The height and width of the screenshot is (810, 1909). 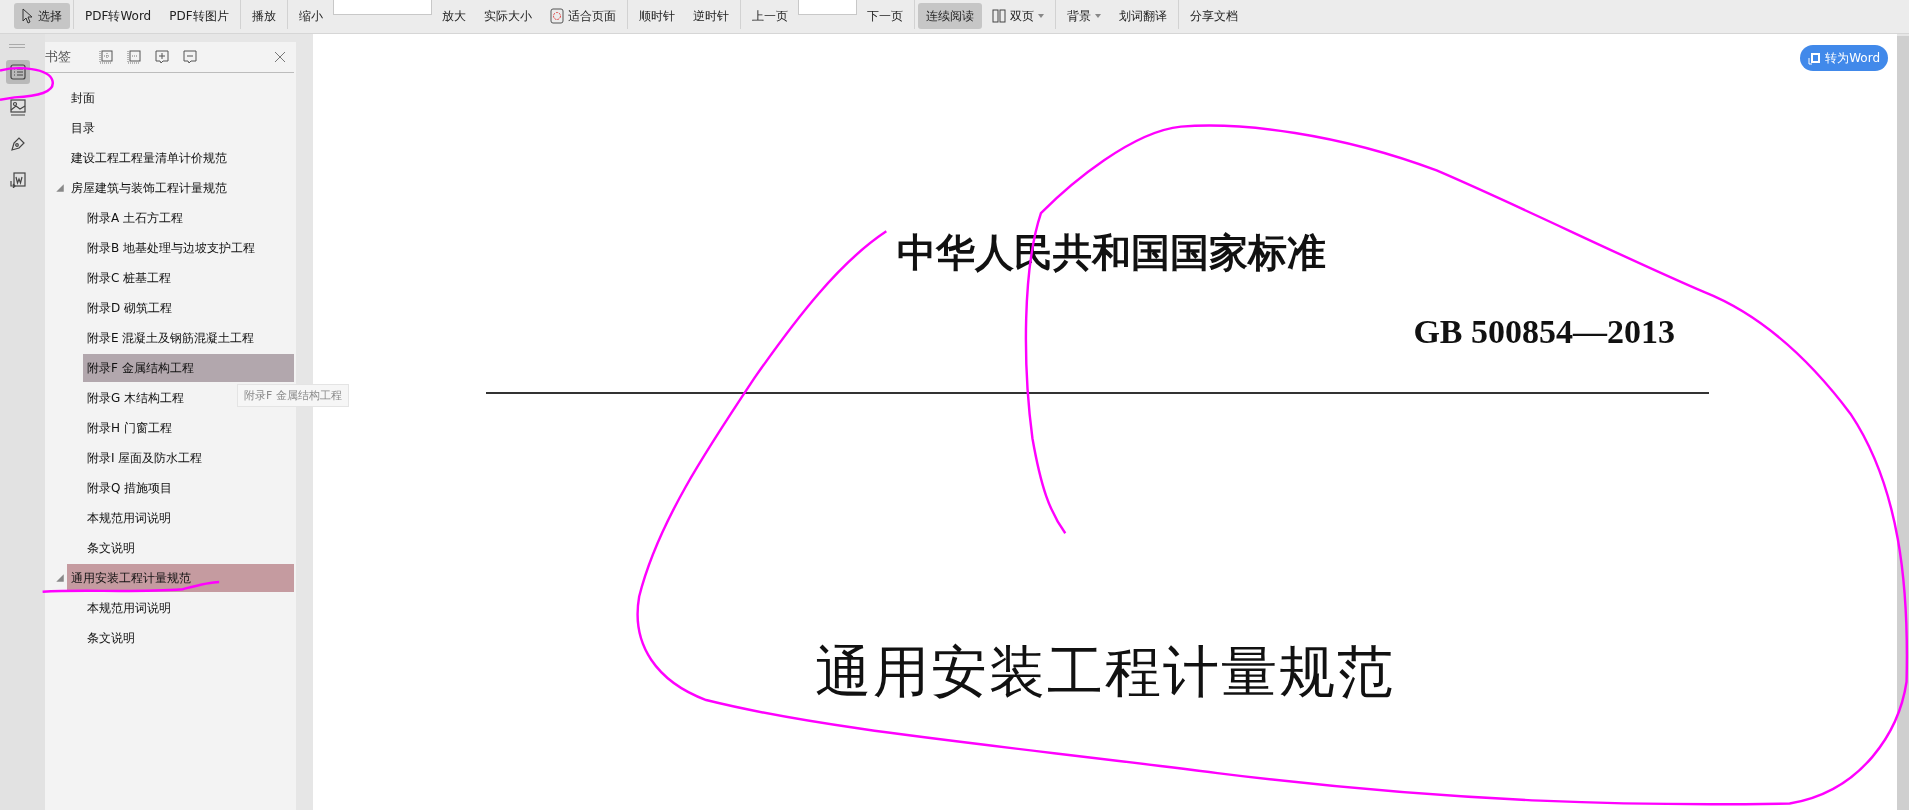 What do you see at coordinates (1844, 58) in the screenshot?
I see `convert-to-word-button: 转为Word` at bounding box center [1844, 58].